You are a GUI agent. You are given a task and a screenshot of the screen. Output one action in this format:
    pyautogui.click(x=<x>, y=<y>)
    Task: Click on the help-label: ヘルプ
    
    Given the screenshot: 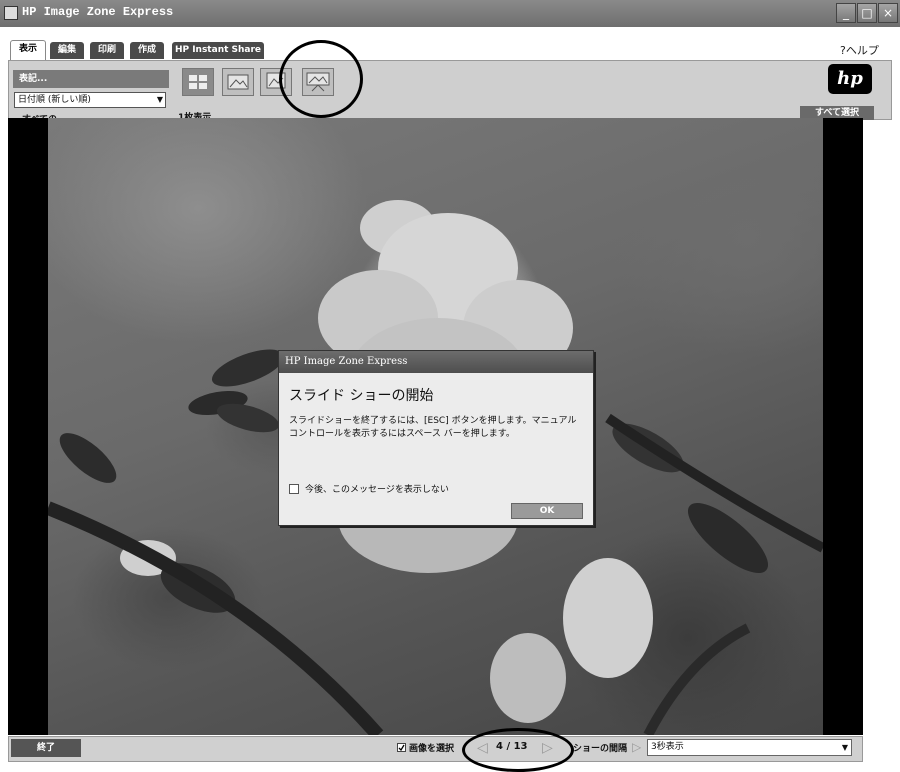 What is the action you would take?
    pyautogui.click(x=862, y=50)
    